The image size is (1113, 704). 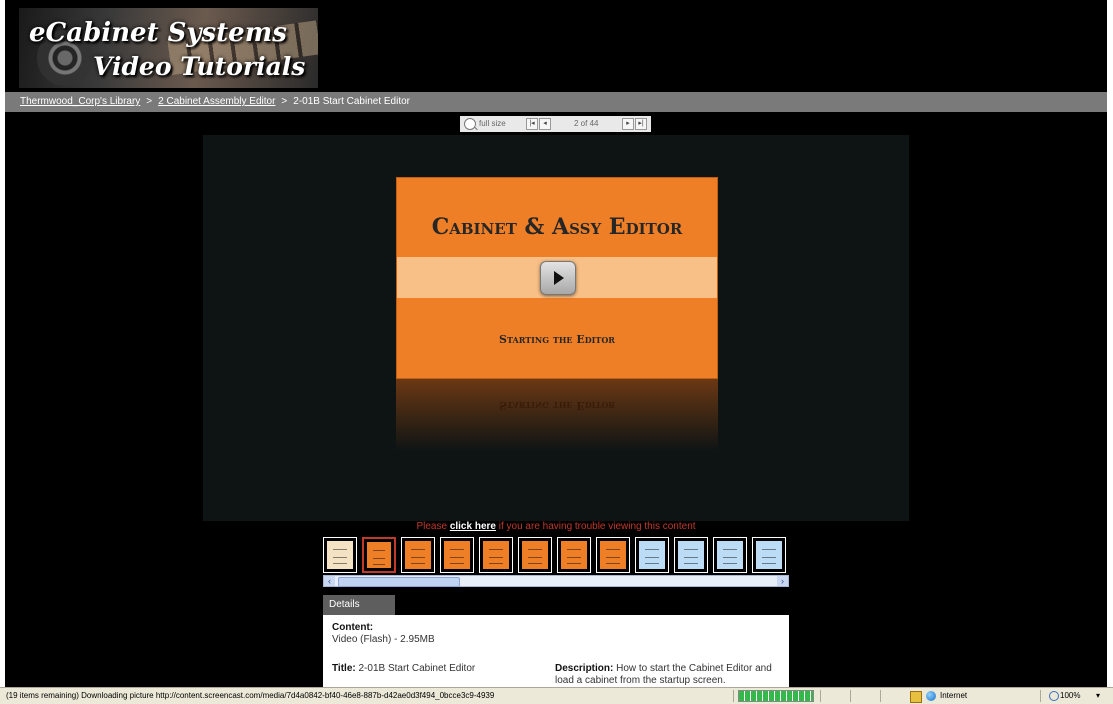 I want to click on thumbnail-strip, so click(x=556, y=556).